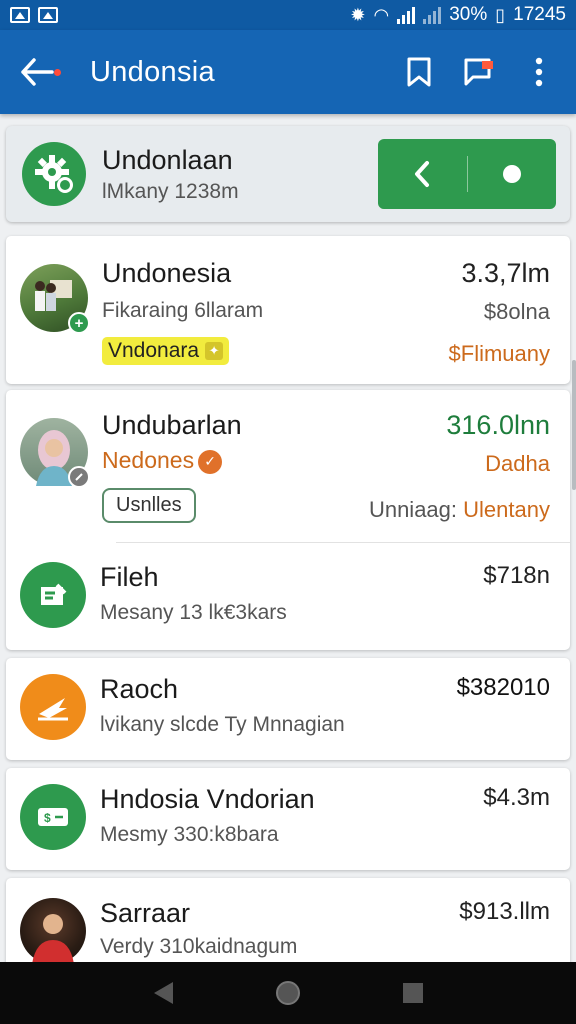 This screenshot has height=1024, width=576. What do you see at coordinates (172, 425) in the screenshot?
I see `item-name: Undubarlan` at bounding box center [172, 425].